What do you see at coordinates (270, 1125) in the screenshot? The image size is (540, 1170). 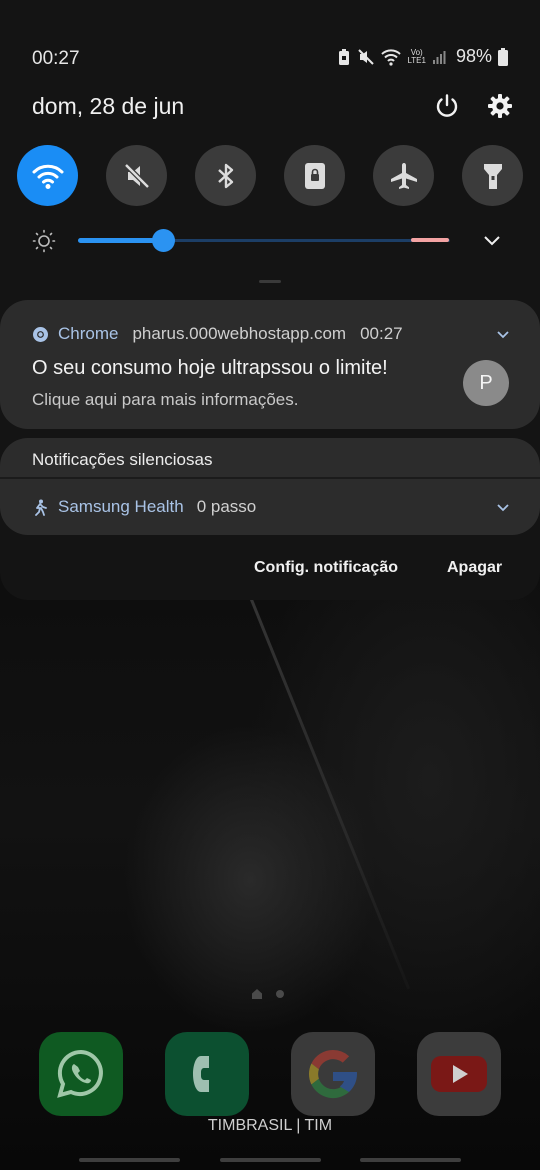 I see `carrier-label: TIMBRASIL | TIM` at bounding box center [270, 1125].